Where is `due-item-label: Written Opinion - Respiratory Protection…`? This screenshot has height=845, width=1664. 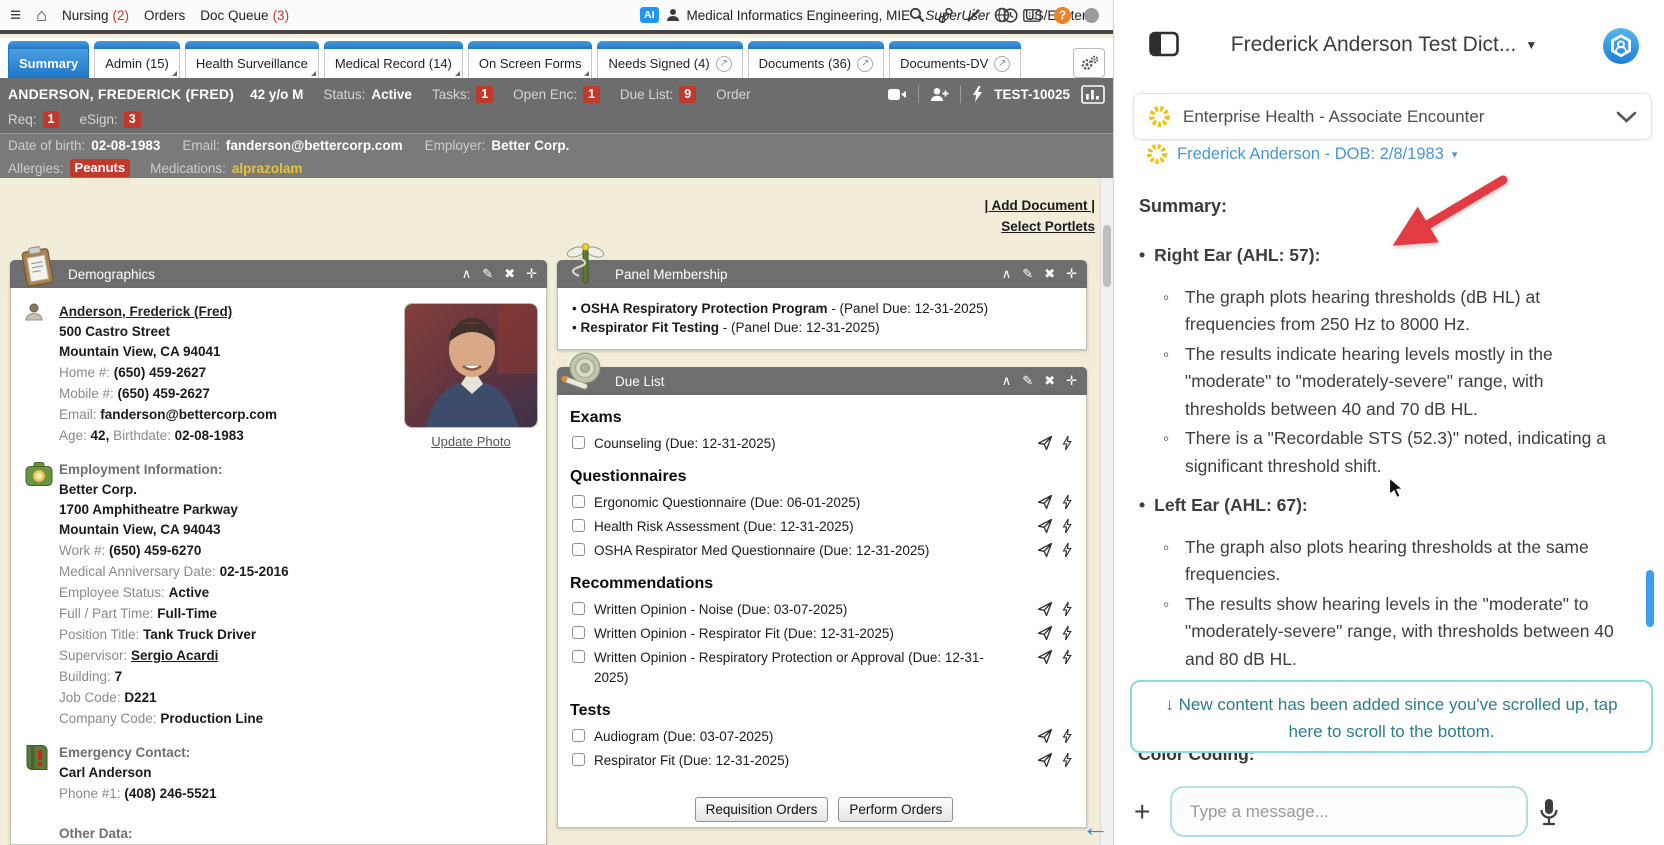
due-item-label: Written Opinion - Respiratory Protection… is located at coordinates (789, 667).